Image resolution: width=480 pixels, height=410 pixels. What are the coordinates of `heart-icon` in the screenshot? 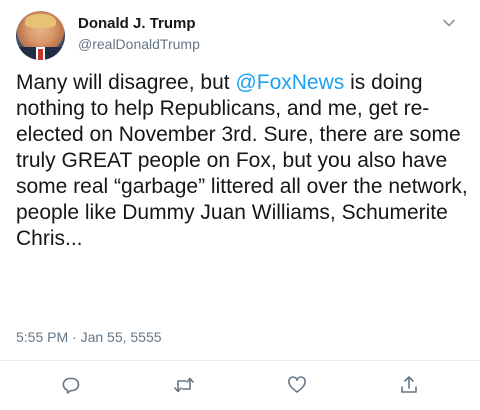 It's located at (297, 385).